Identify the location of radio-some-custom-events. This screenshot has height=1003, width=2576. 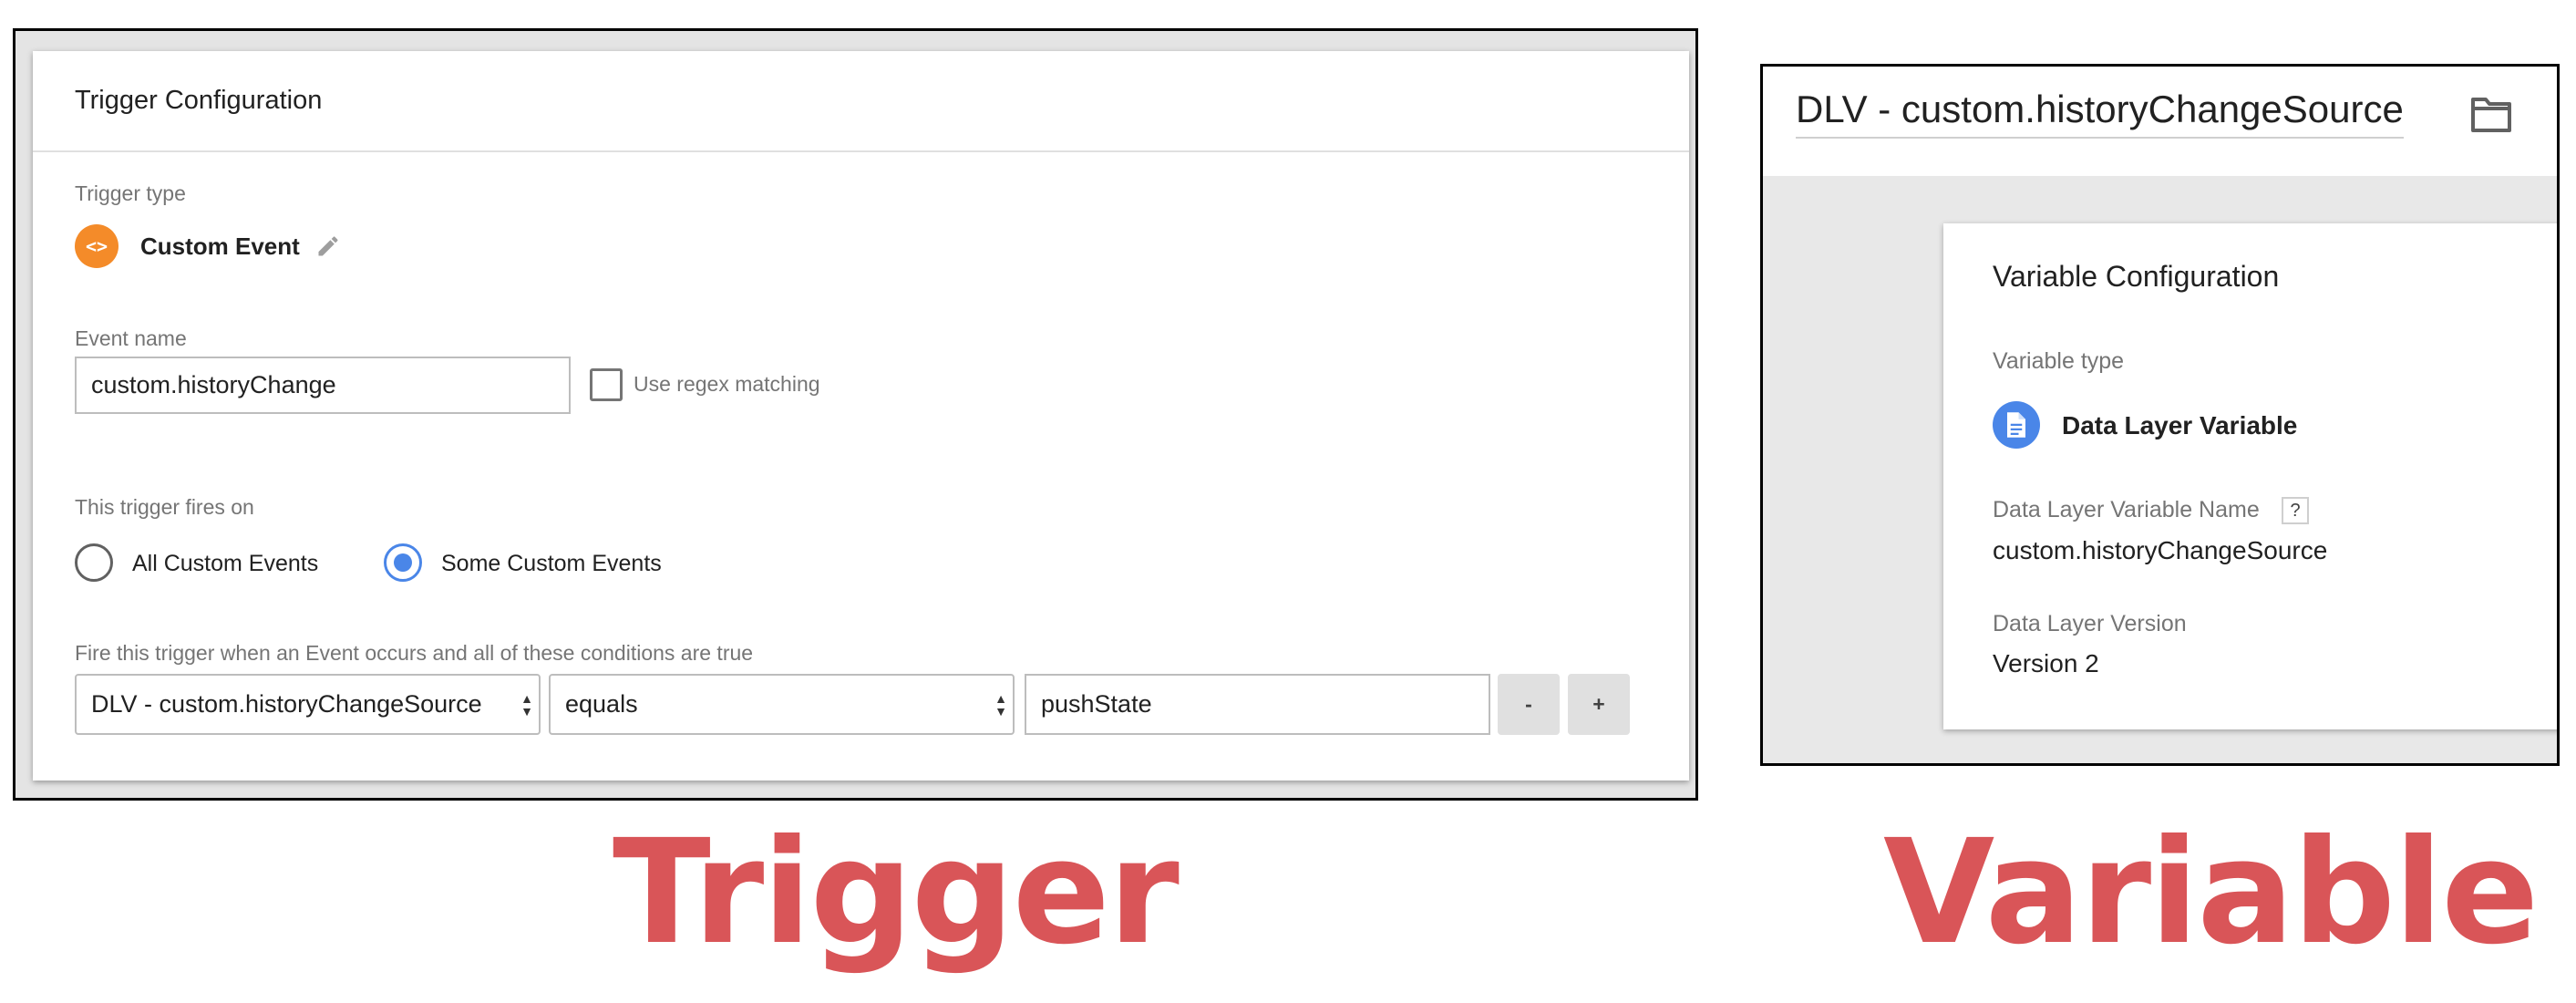
(403, 563).